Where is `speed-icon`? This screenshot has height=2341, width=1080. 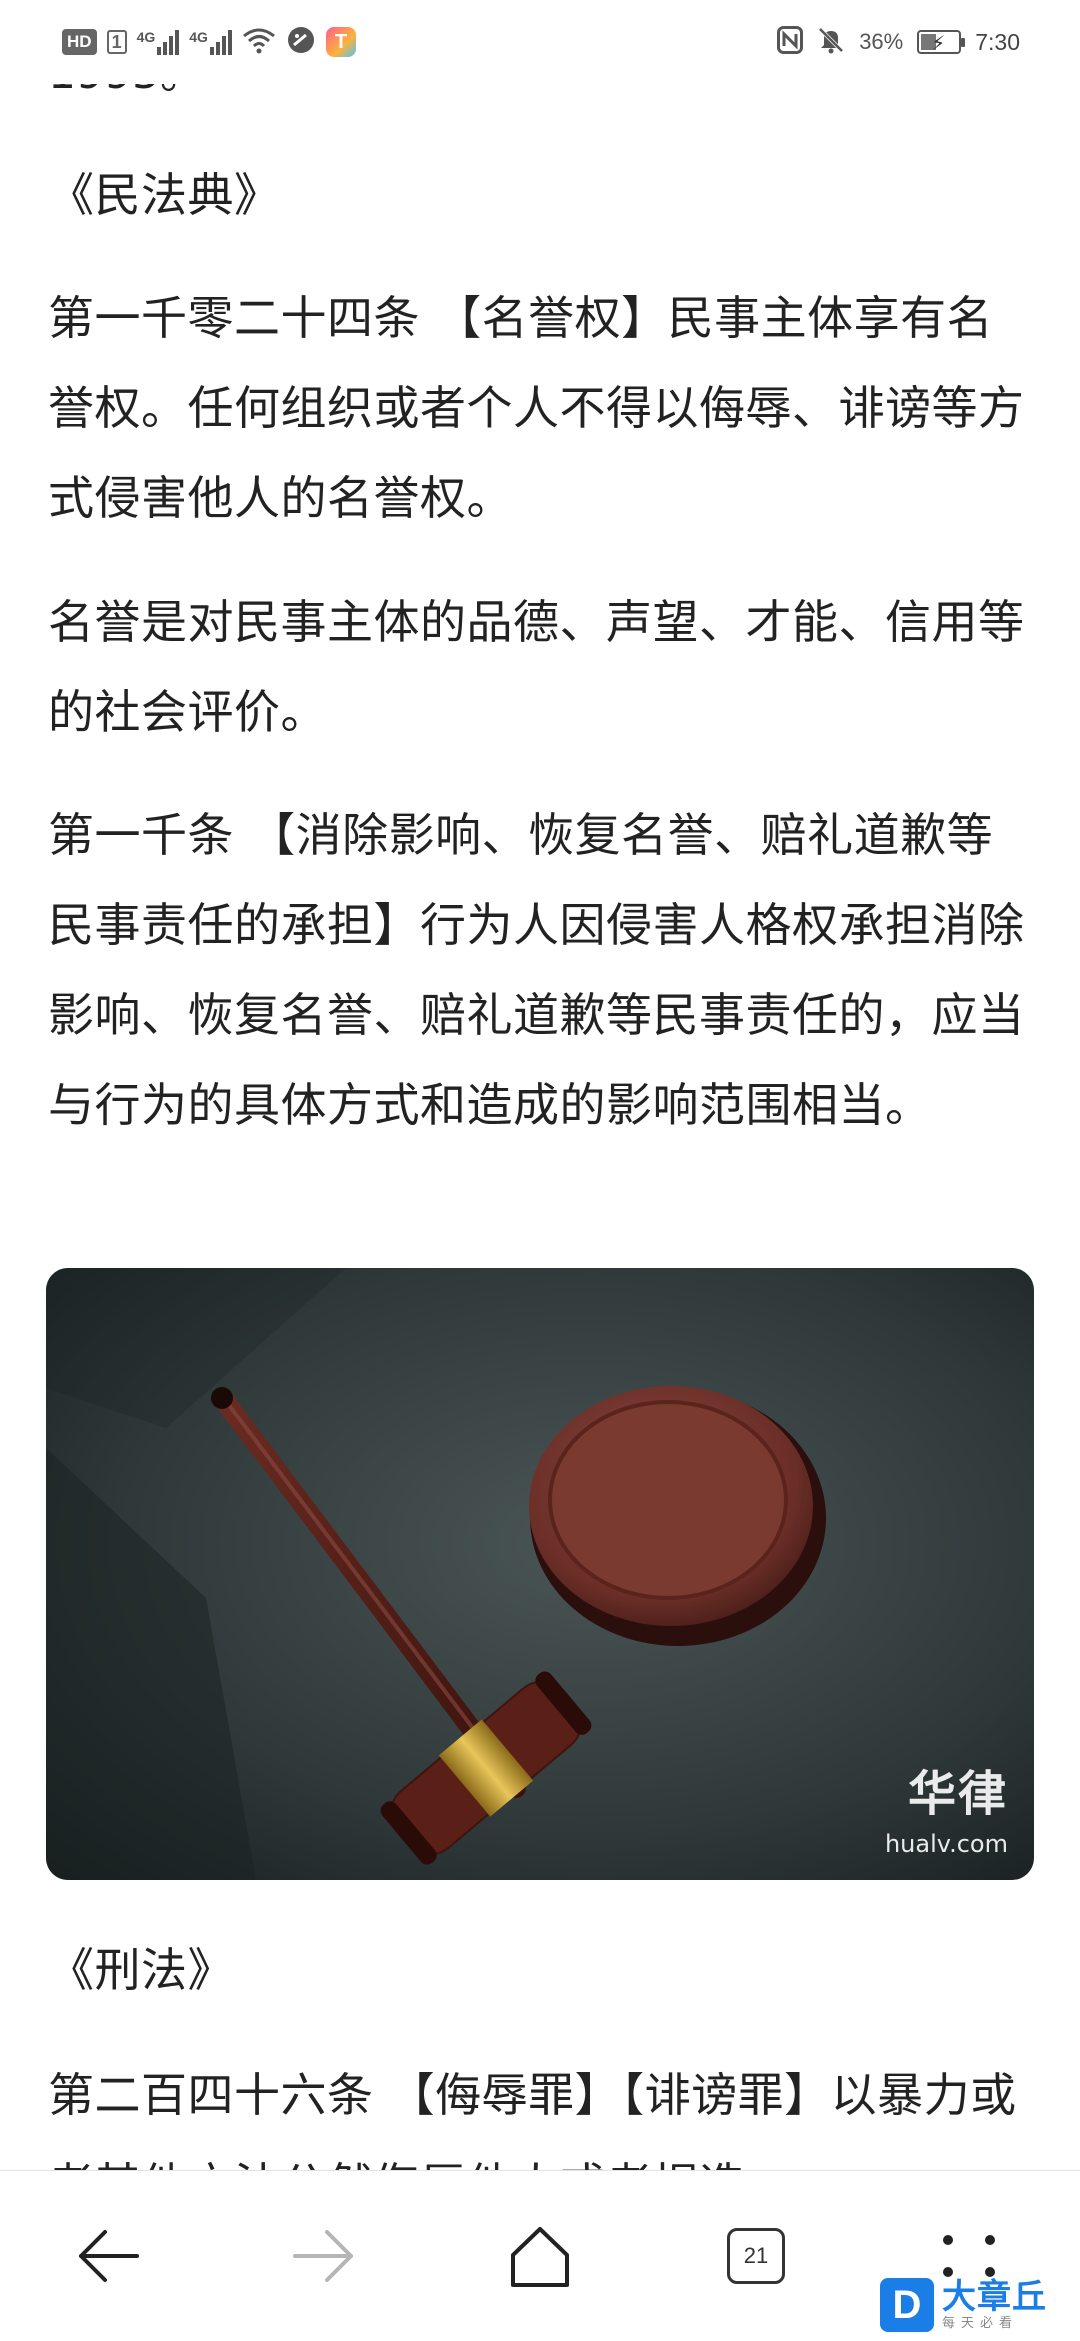 speed-icon is located at coordinates (301, 42).